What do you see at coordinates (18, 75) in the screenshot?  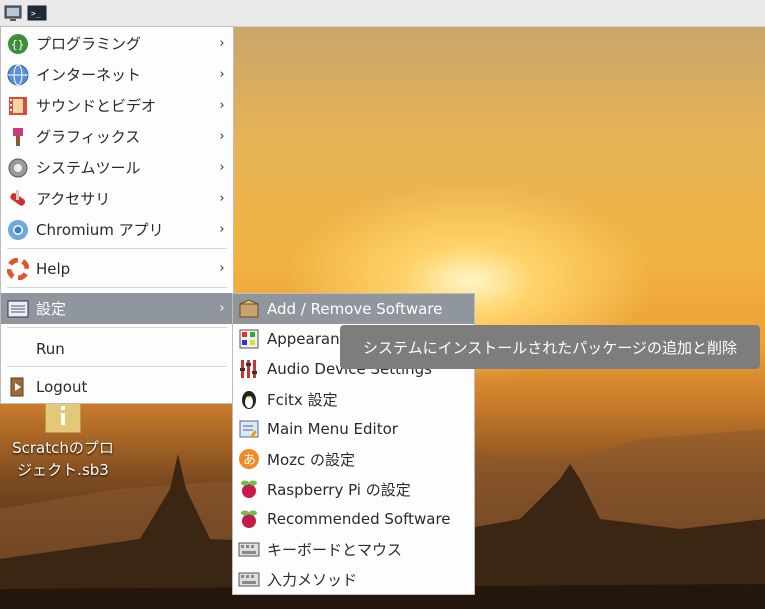 I see `globe-icon` at bounding box center [18, 75].